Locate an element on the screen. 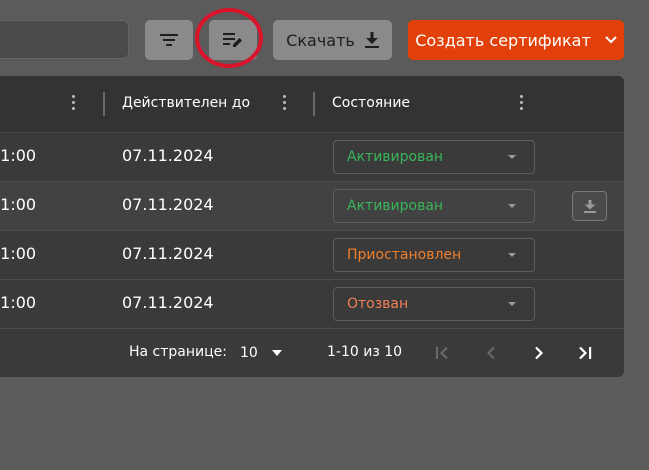  first-page-button is located at coordinates (442, 353).